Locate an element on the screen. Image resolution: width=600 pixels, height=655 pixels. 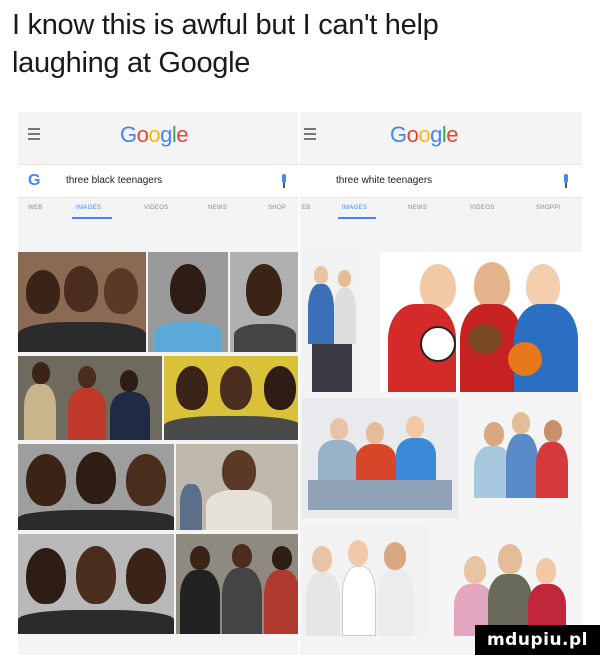
google-g-icon: G is located at coordinates (34, 180).